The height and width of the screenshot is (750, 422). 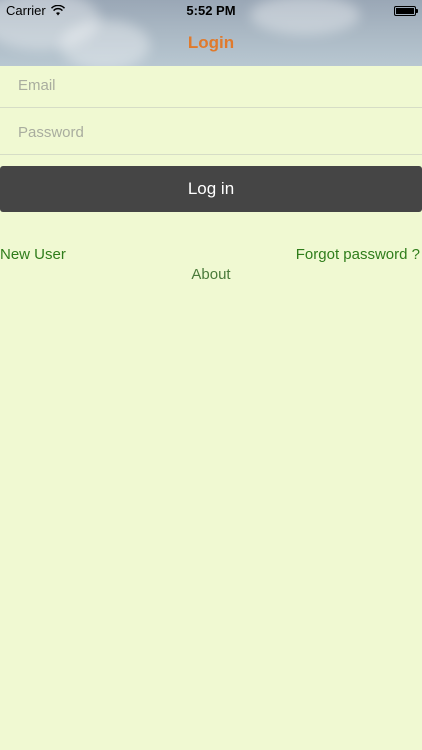 I want to click on password-field-row, so click(x=211, y=132).